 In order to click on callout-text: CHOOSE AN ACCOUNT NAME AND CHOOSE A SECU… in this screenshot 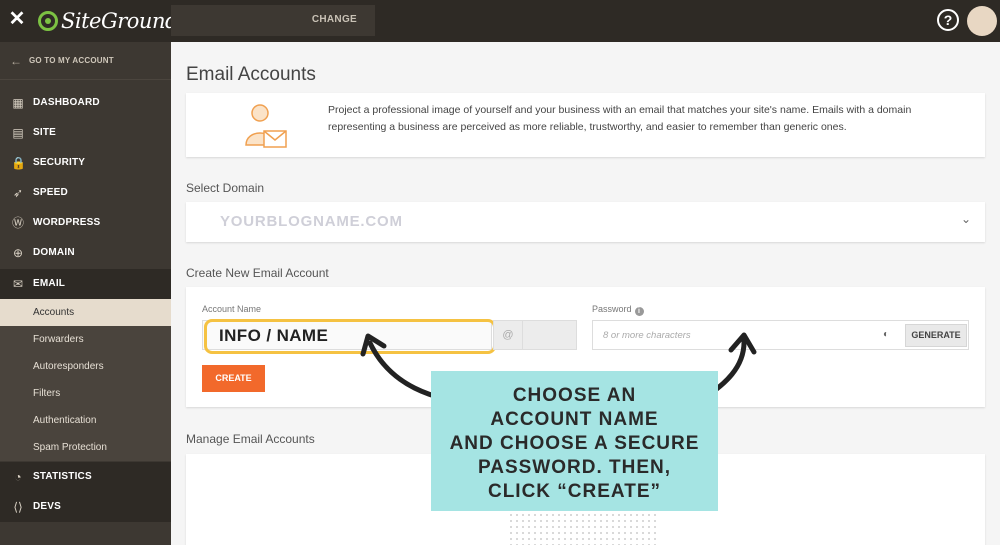, I will do `click(574, 444)`.